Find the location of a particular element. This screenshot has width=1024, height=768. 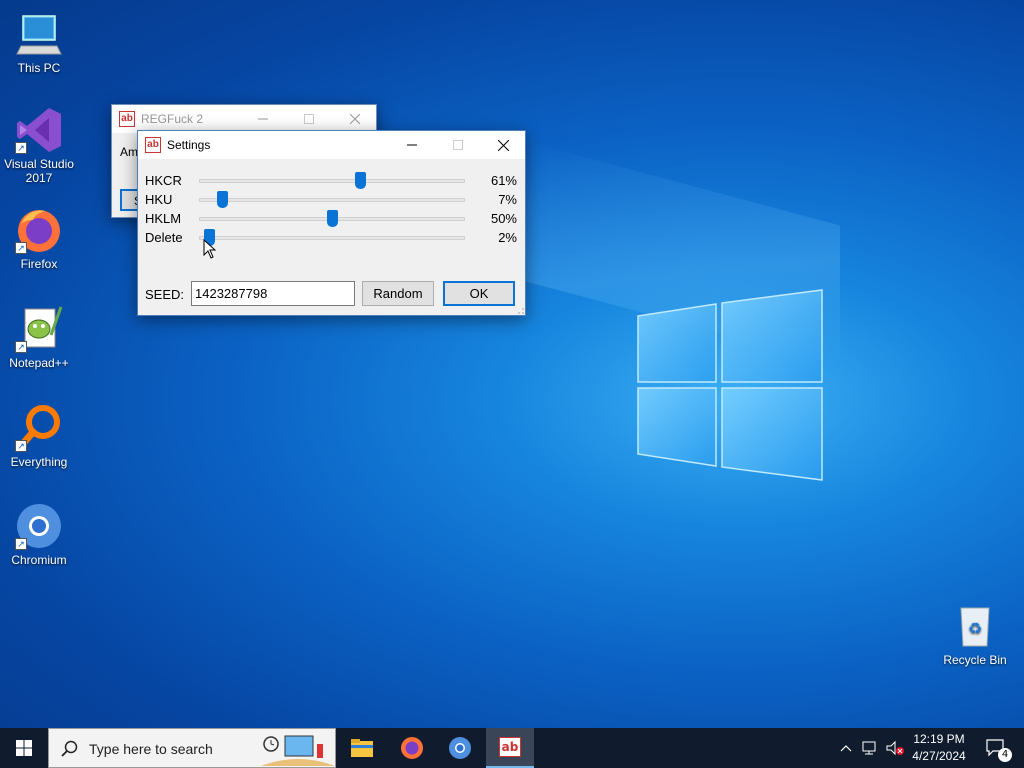

chevron-up-icon is located at coordinates (846, 748).